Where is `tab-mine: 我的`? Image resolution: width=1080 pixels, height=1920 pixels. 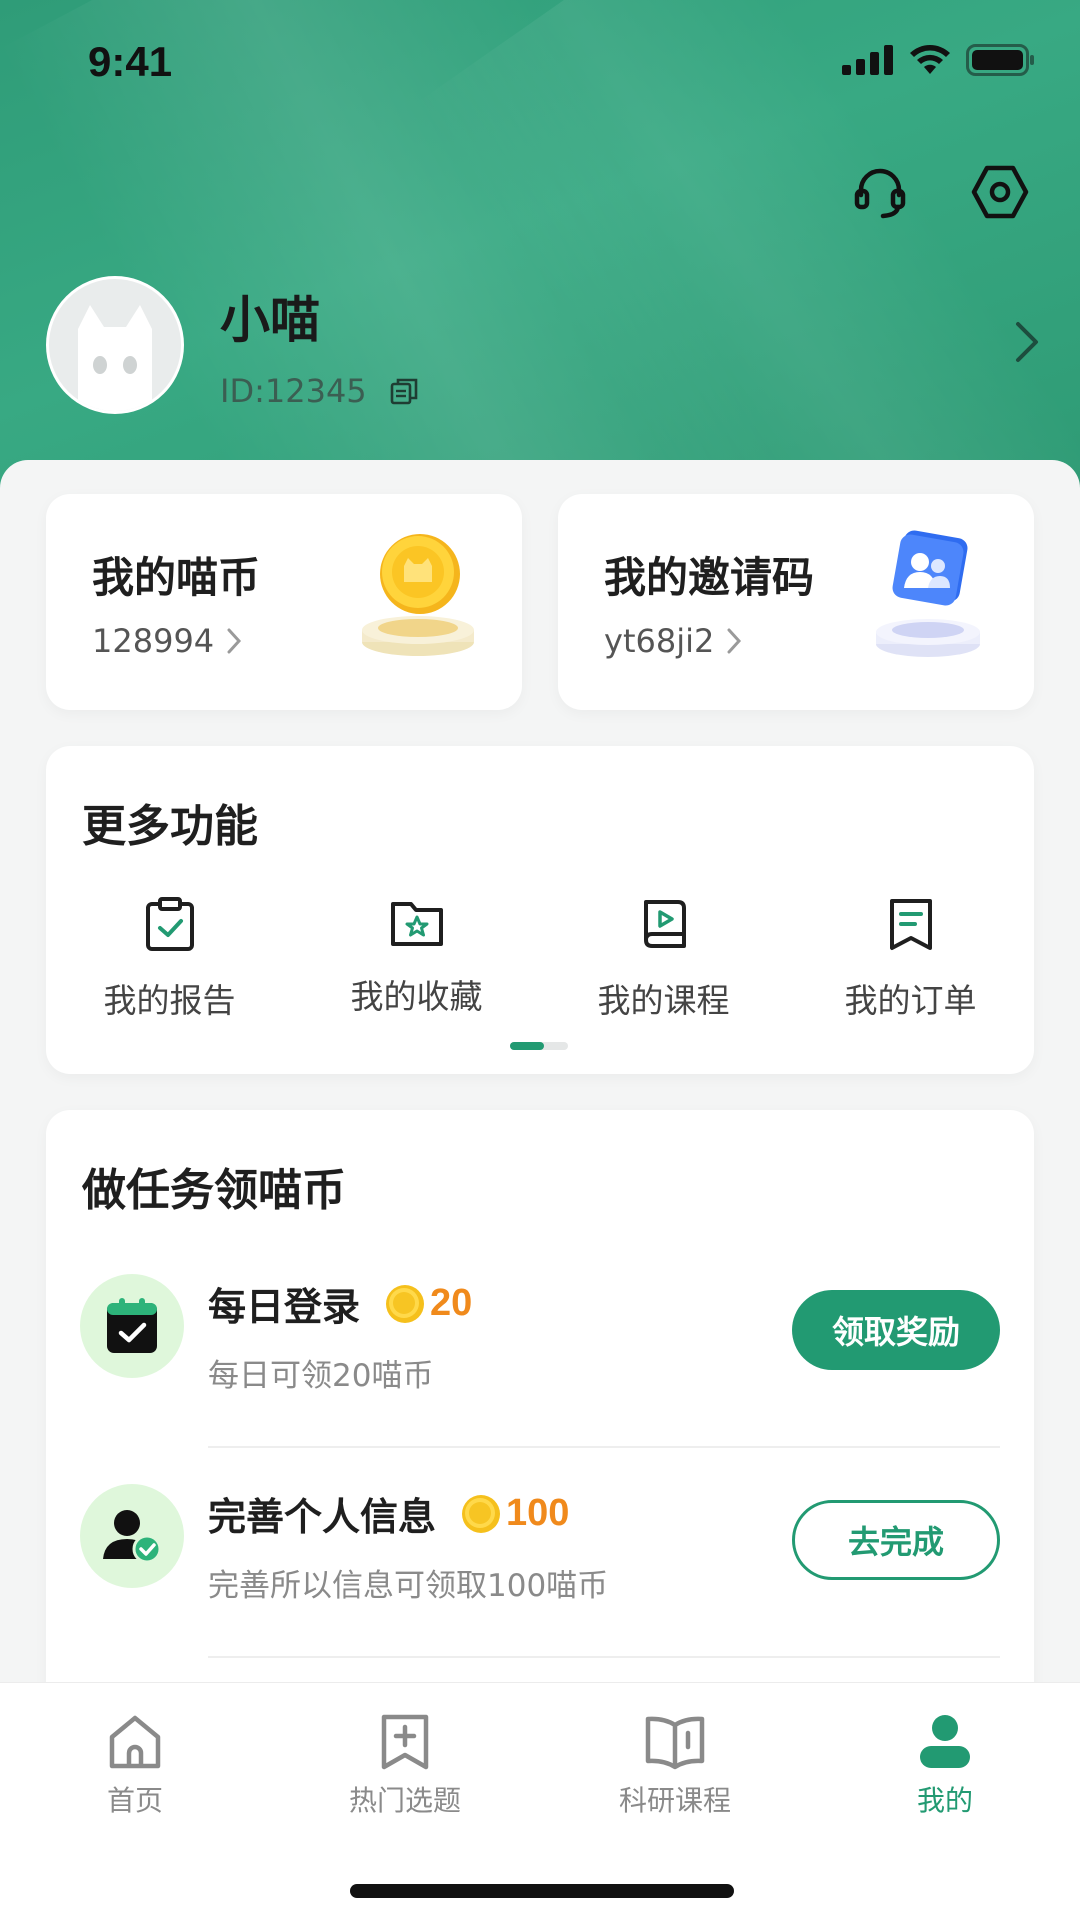 tab-mine: 我的 is located at coordinates (945, 1766).